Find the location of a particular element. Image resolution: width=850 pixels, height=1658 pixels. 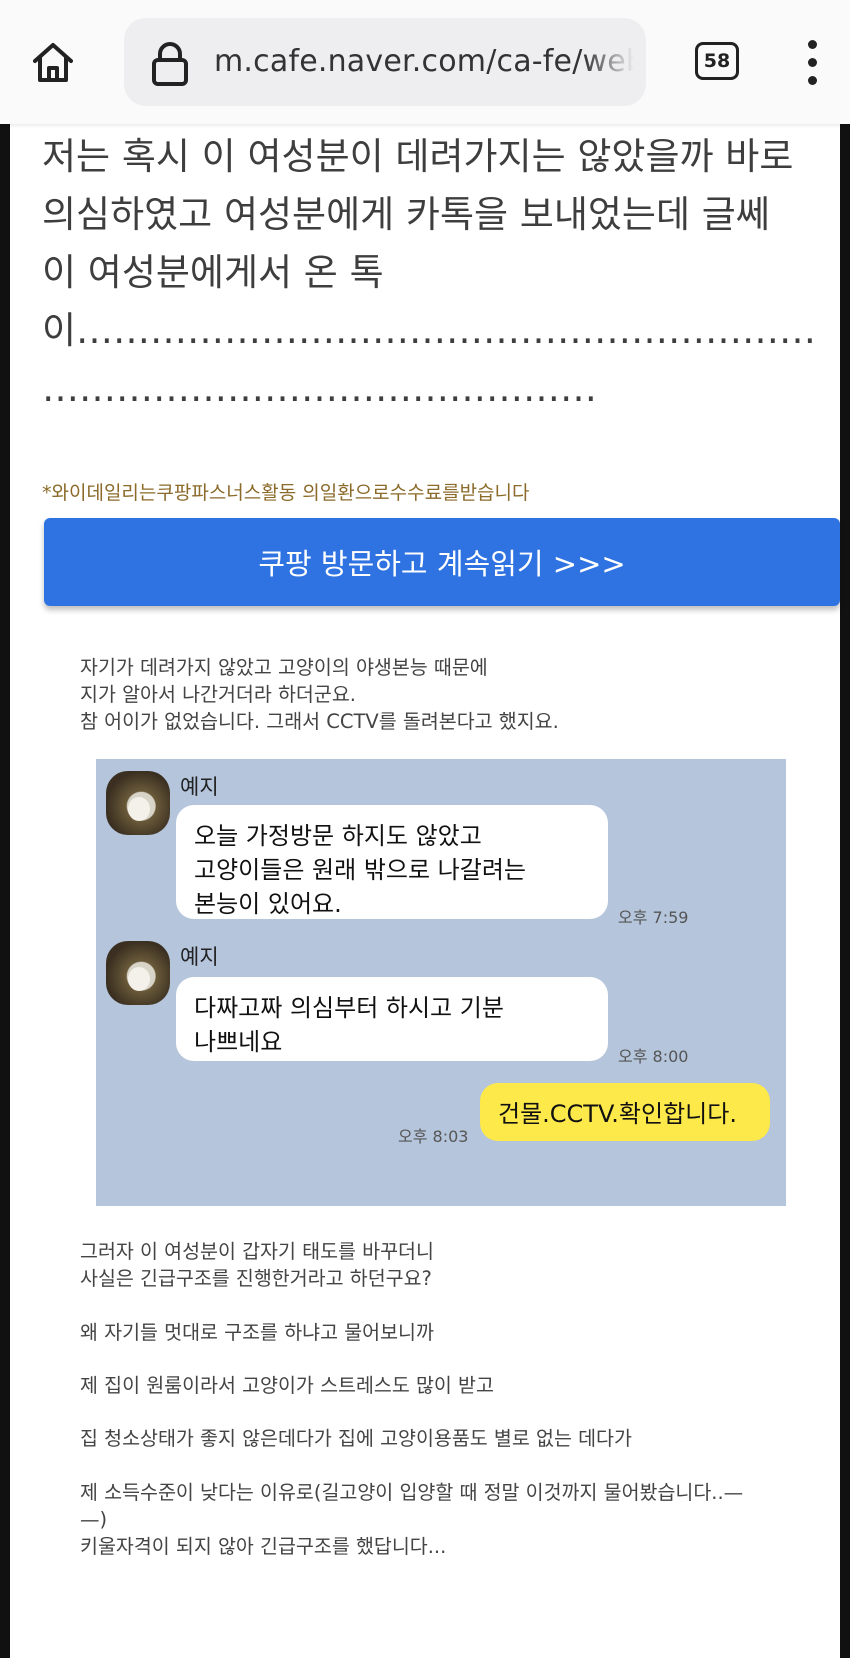

address-bar: m.cafe.naver.com/ca-fe/web/ is located at coordinates (385, 62).